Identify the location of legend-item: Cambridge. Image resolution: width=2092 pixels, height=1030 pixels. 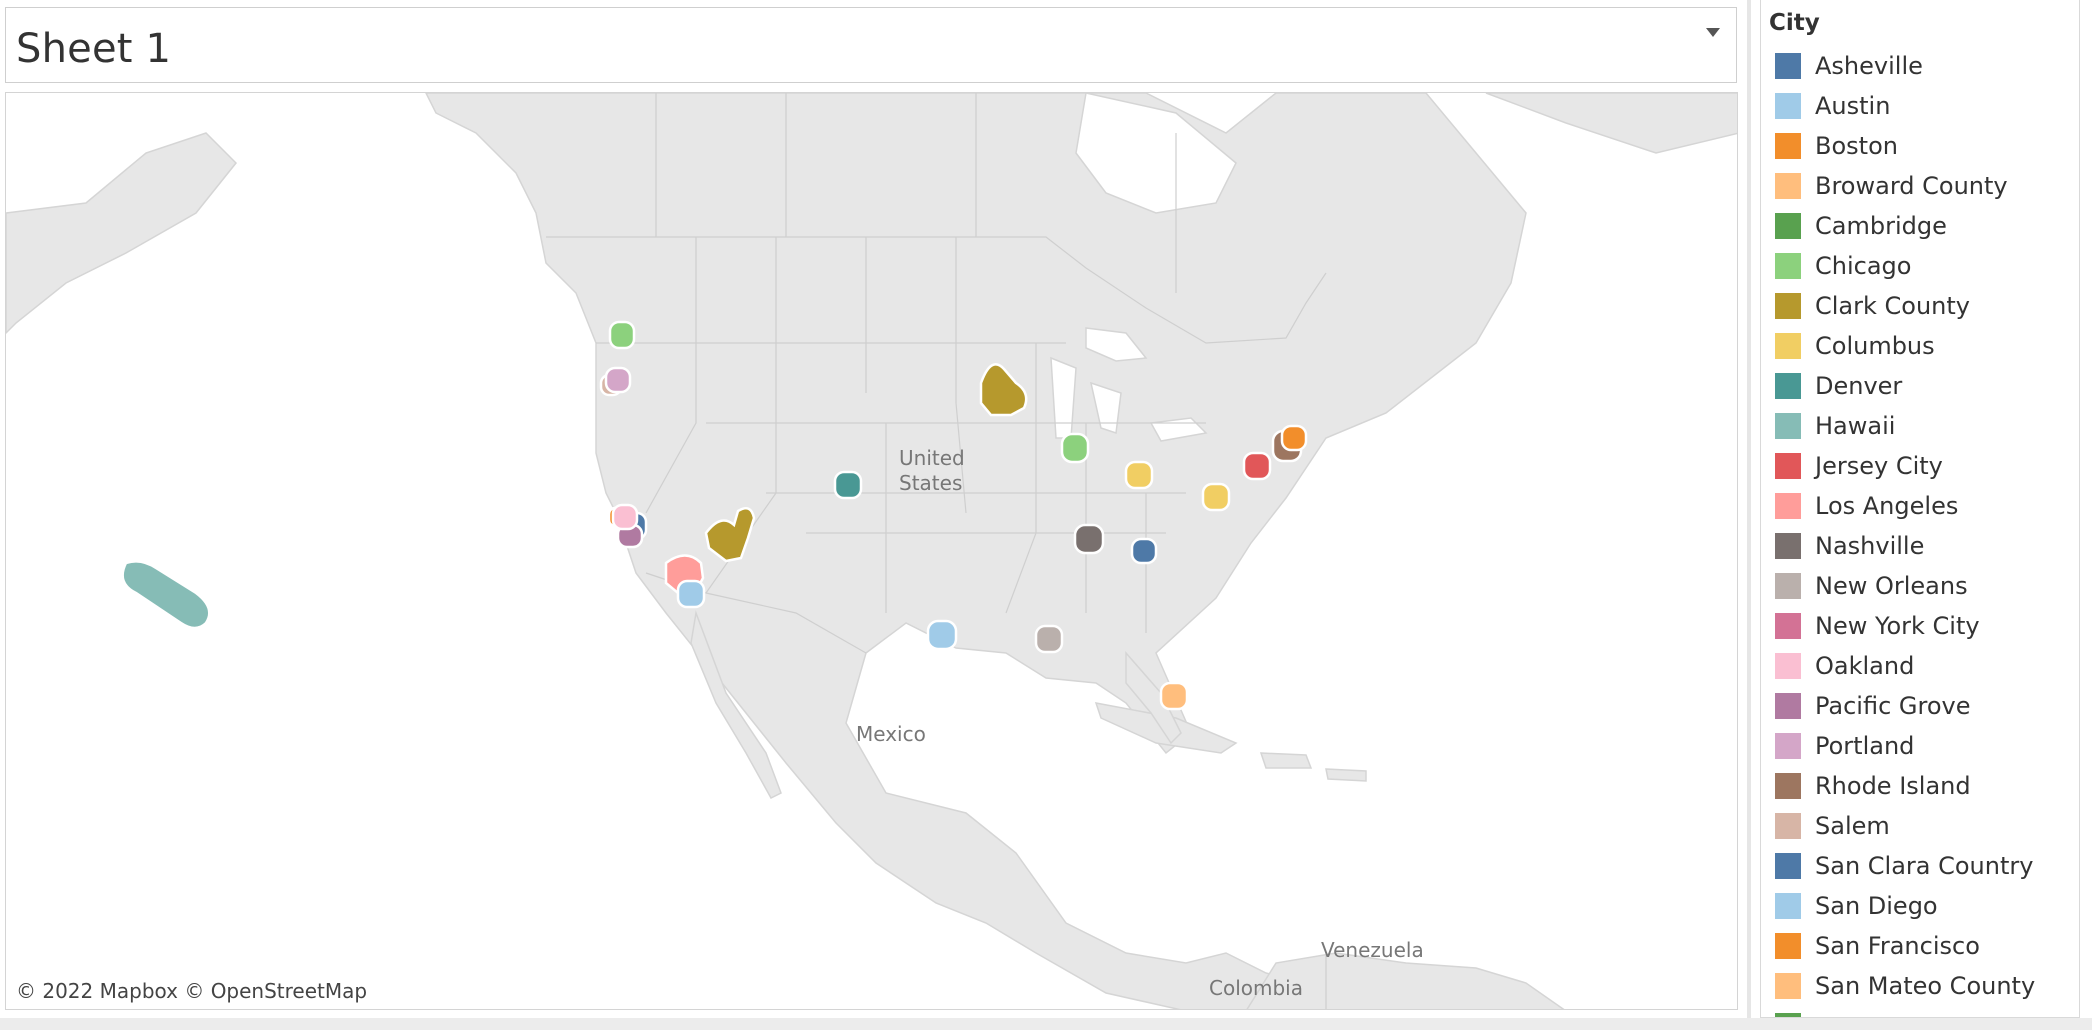
(1905, 226).